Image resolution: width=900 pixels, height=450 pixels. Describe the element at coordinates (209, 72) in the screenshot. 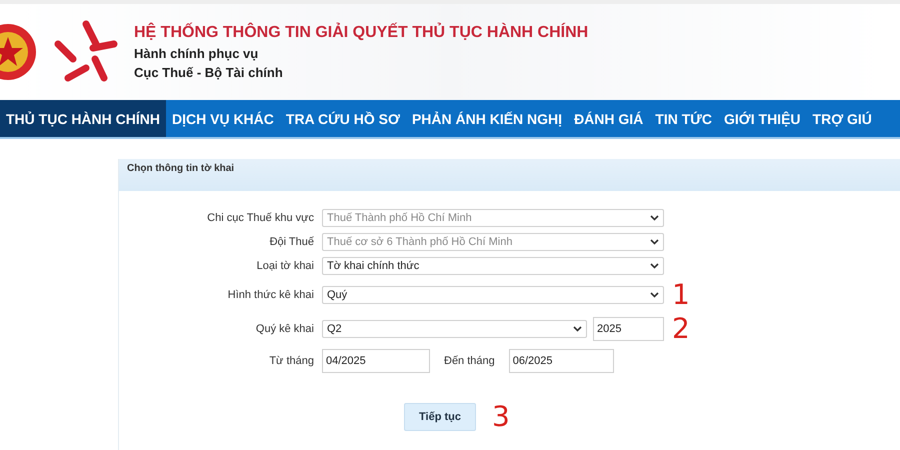

I see `agency-name: Cục Thuế - Bộ Tài chính` at that location.